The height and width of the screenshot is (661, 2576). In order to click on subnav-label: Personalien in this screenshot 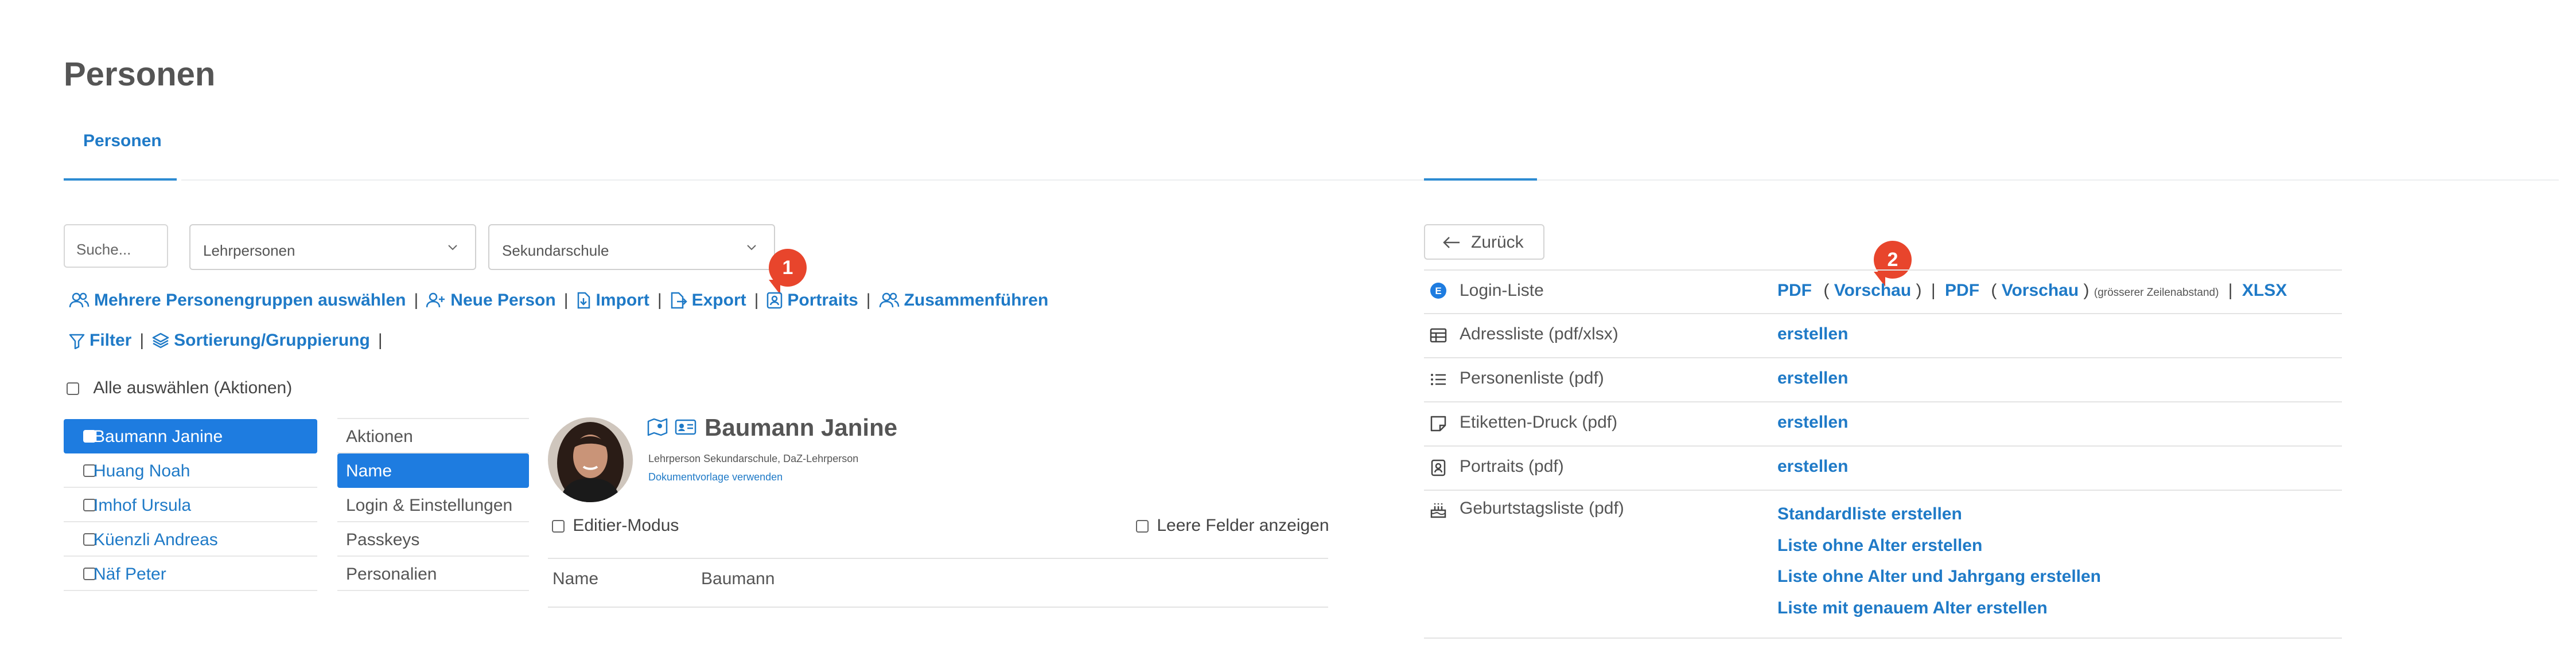, I will do `click(391, 574)`.